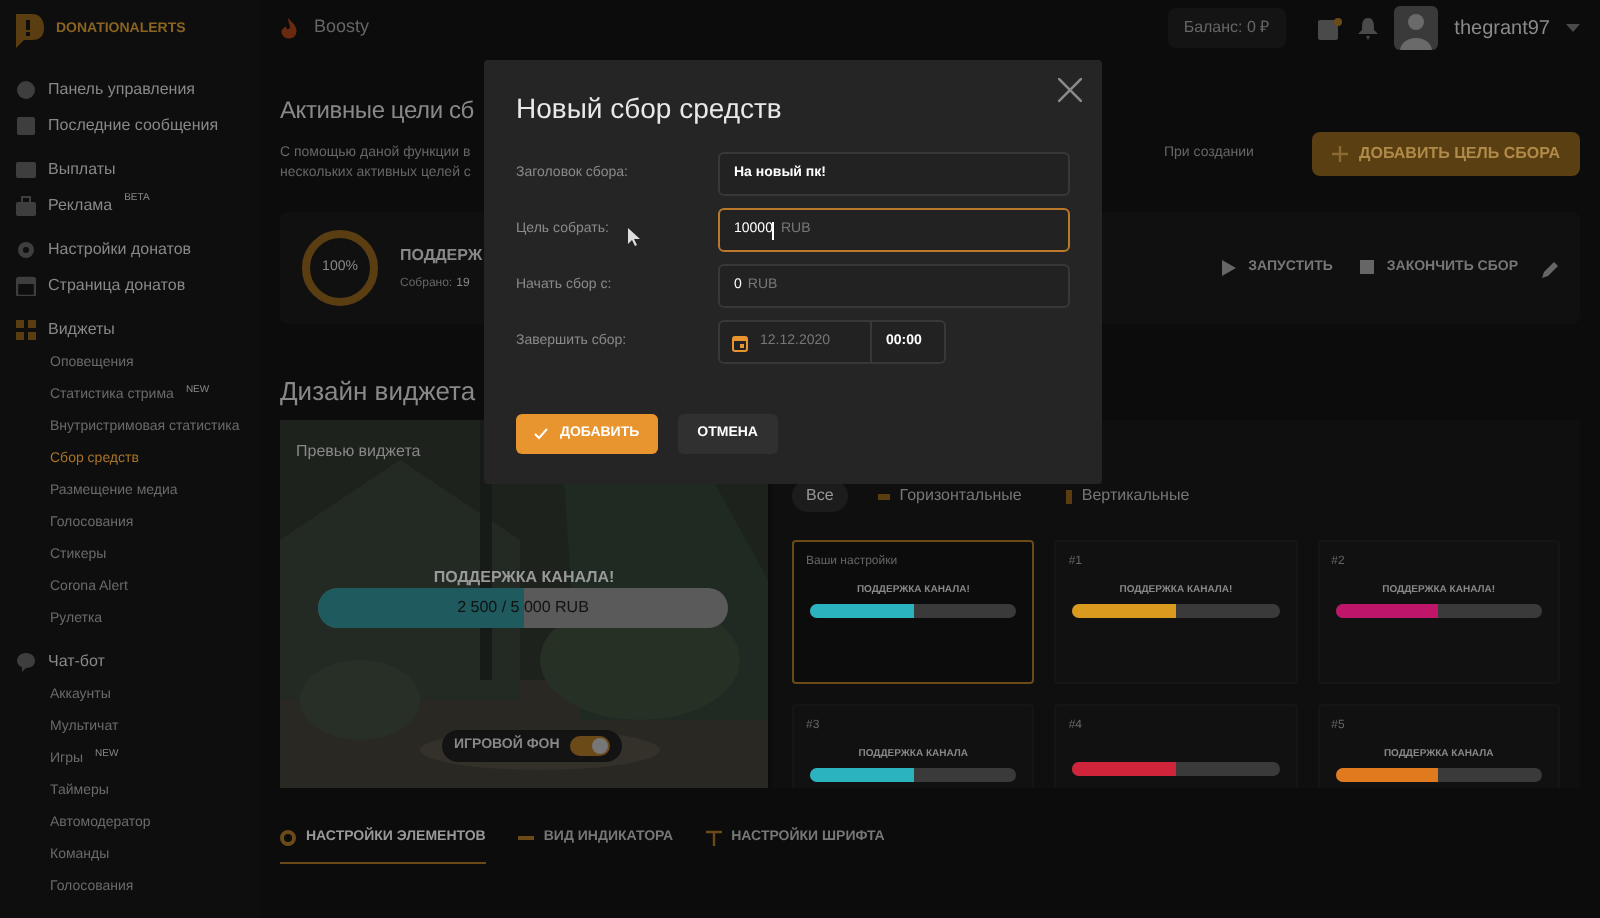 The image size is (1600, 918). What do you see at coordinates (26, 662) in the screenshot?
I see `chat-bubble-icon` at bounding box center [26, 662].